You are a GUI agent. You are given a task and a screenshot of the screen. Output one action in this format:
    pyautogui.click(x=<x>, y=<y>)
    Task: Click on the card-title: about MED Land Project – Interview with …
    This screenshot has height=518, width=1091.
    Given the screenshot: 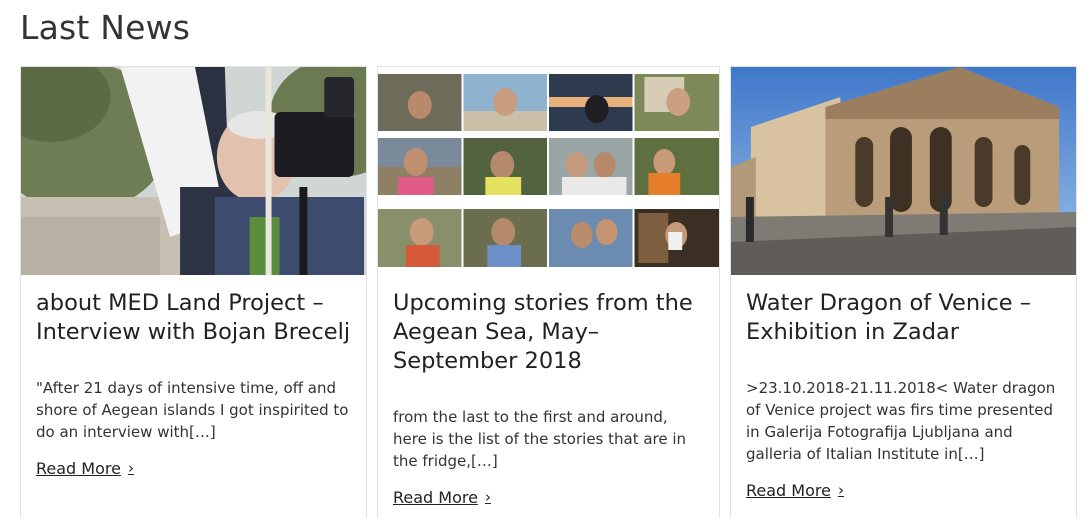 What is the action you would take?
    pyautogui.click(x=195, y=318)
    